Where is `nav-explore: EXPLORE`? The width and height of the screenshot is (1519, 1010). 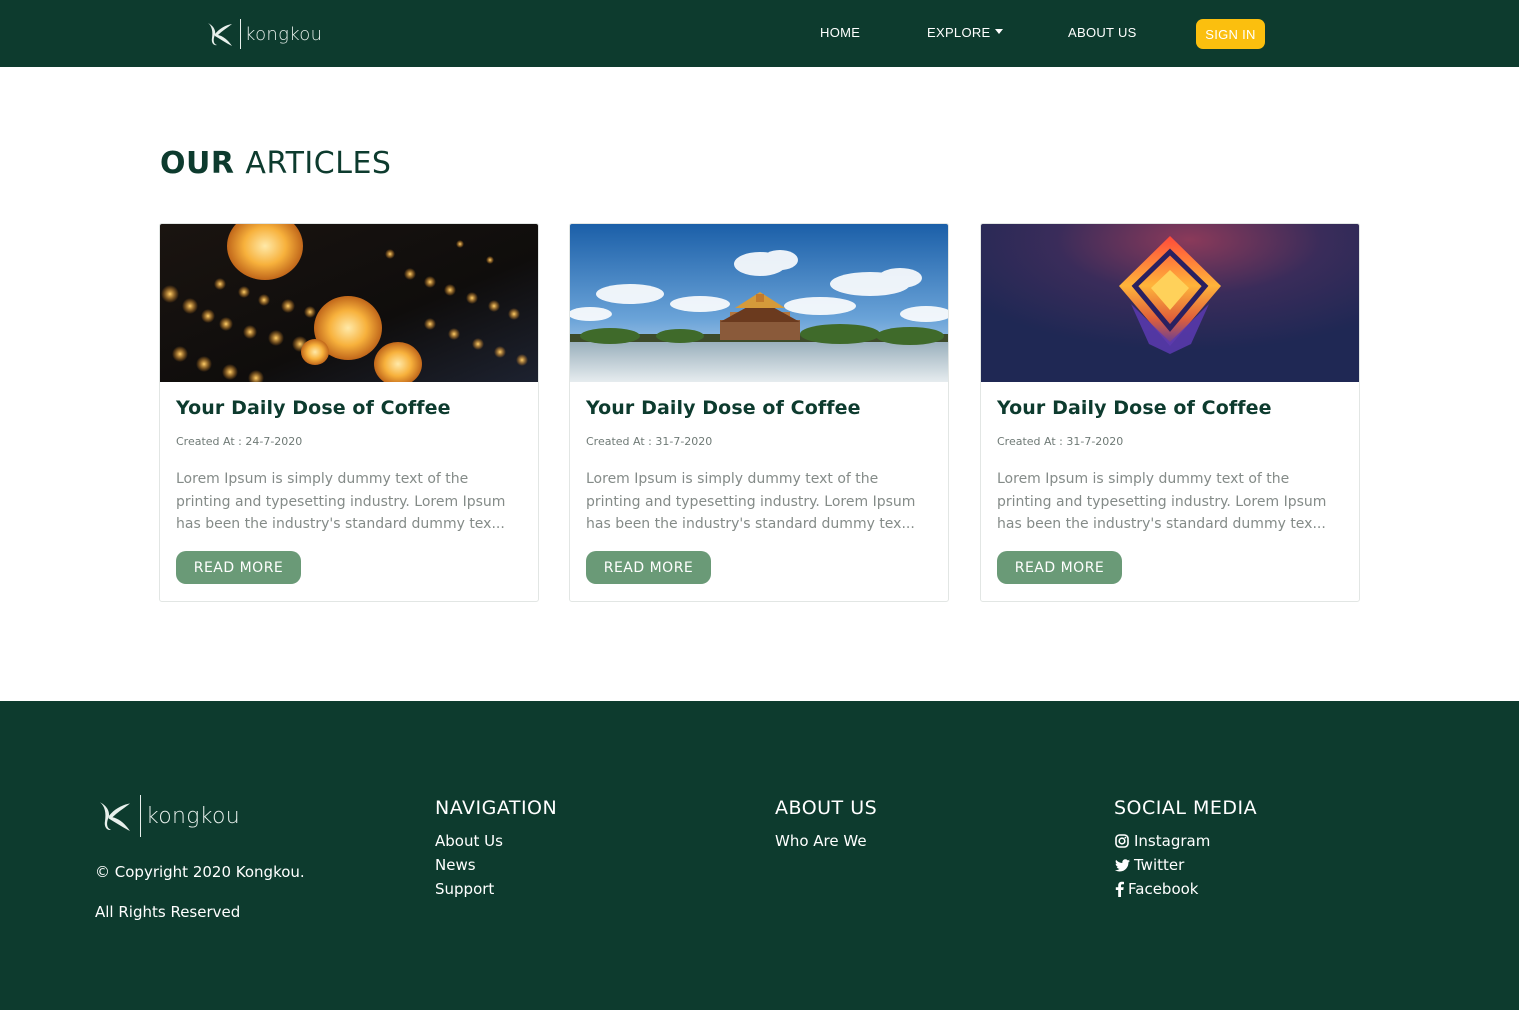 nav-explore: EXPLORE is located at coordinates (965, 32).